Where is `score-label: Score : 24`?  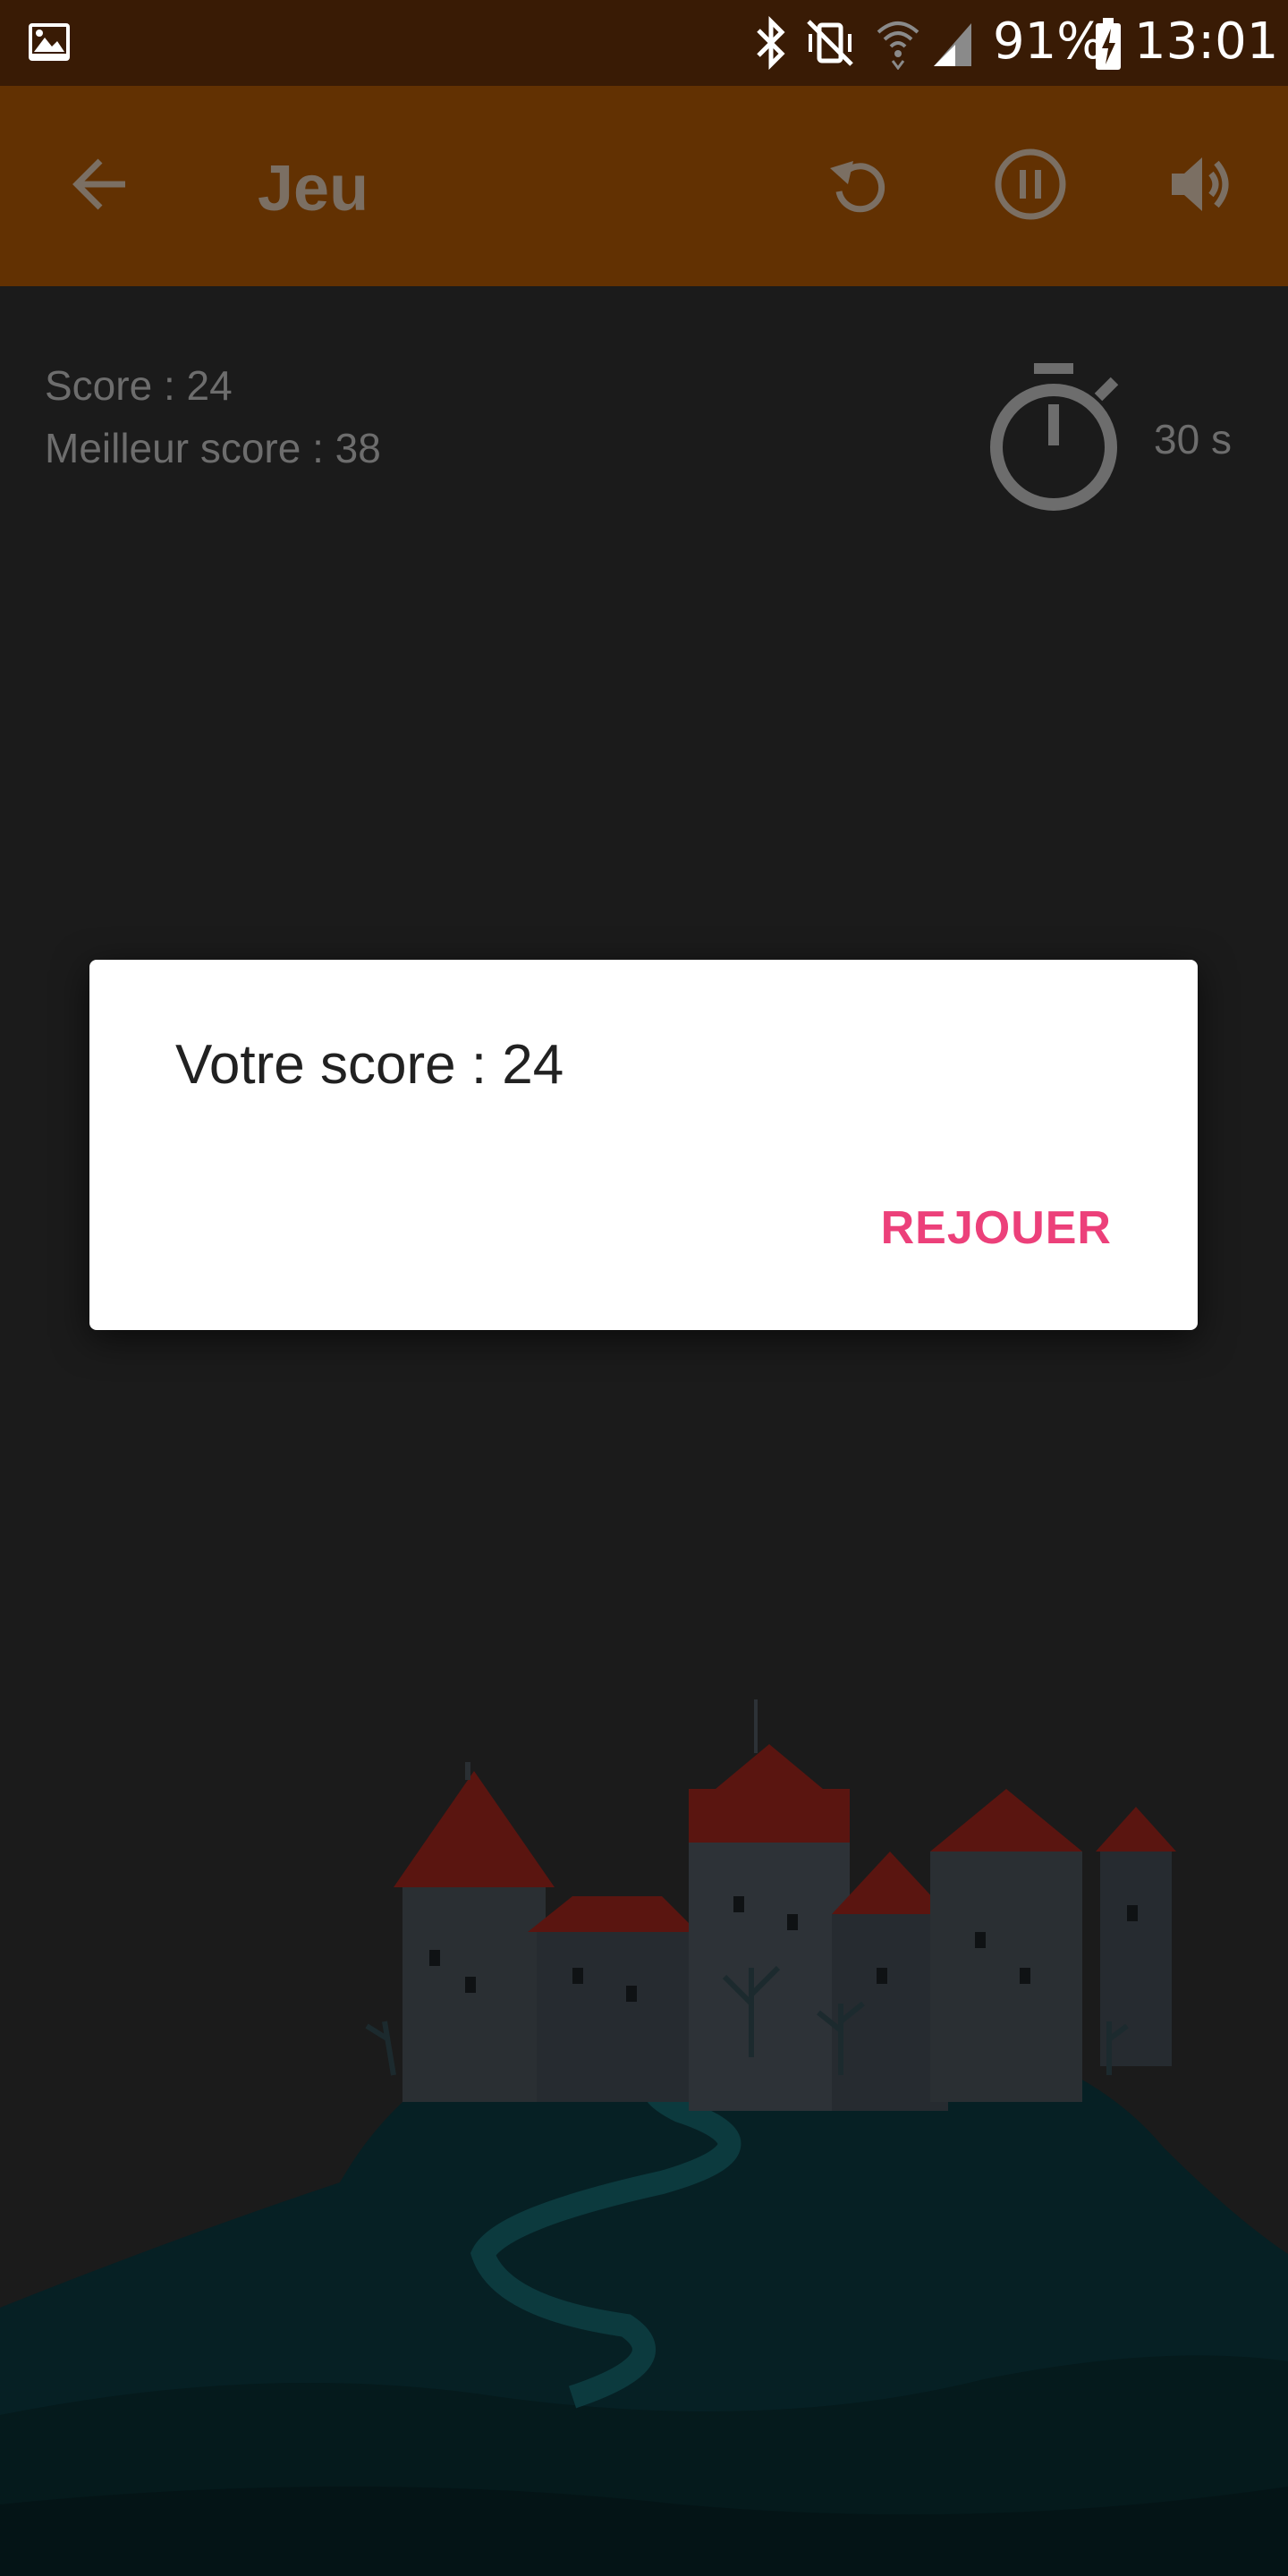 score-label: Score : 24 is located at coordinates (139, 385).